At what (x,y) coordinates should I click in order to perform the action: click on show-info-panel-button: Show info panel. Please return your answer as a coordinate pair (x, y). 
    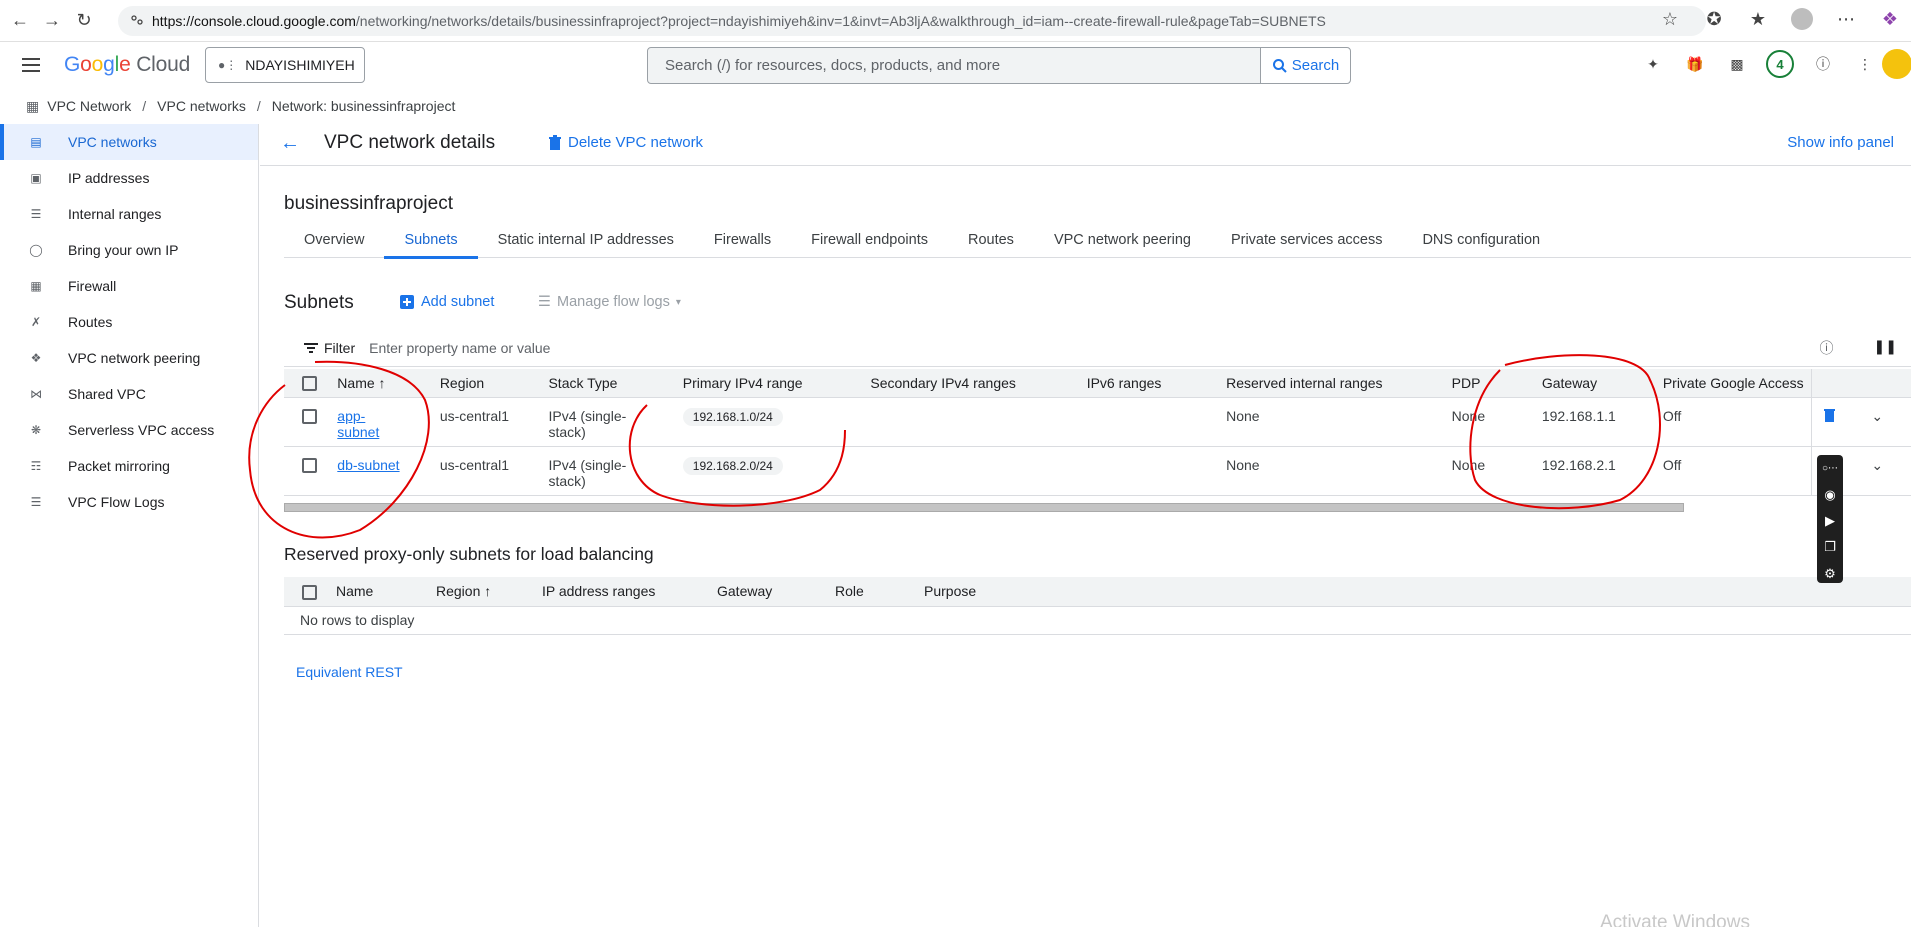
    Looking at the image, I should click on (1840, 142).